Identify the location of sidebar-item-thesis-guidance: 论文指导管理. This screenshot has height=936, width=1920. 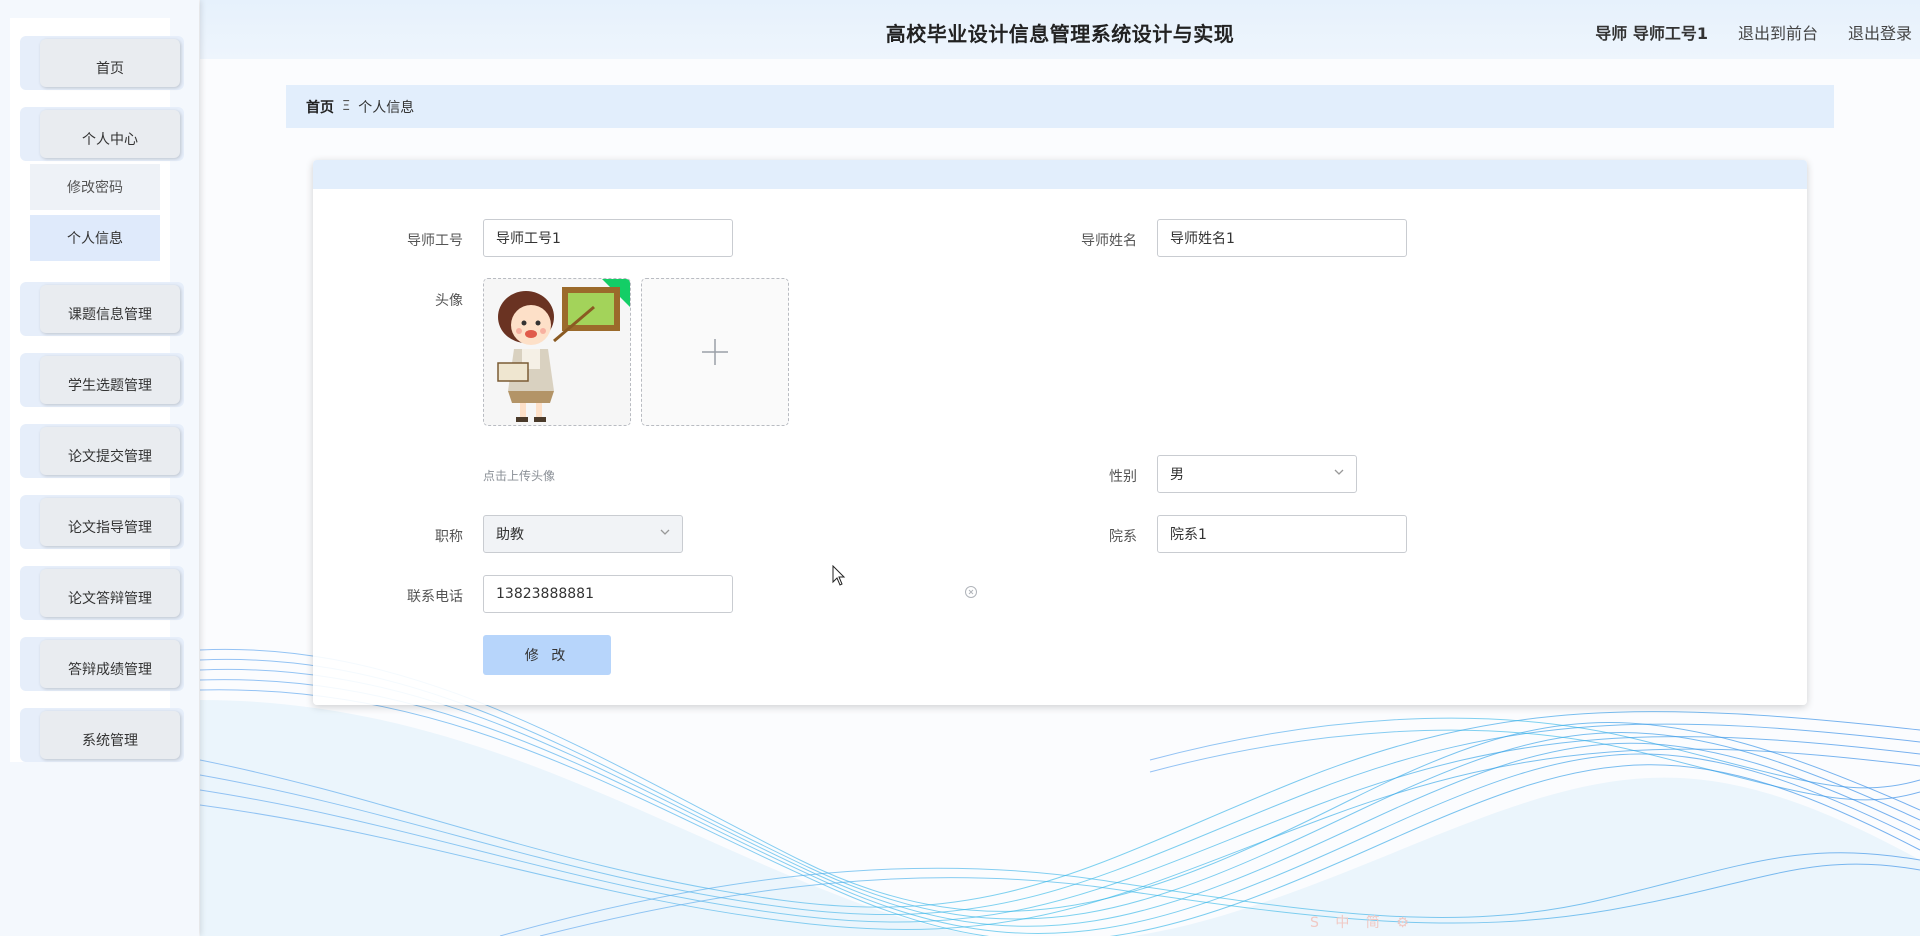
(102, 522).